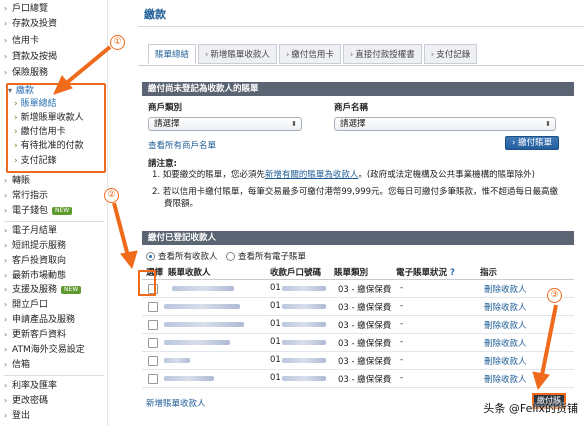 The image size is (584, 426). What do you see at coordinates (54, 386) in the screenshot?
I see `sidebar-item-rates: › 利率及匯率` at bounding box center [54, 386].